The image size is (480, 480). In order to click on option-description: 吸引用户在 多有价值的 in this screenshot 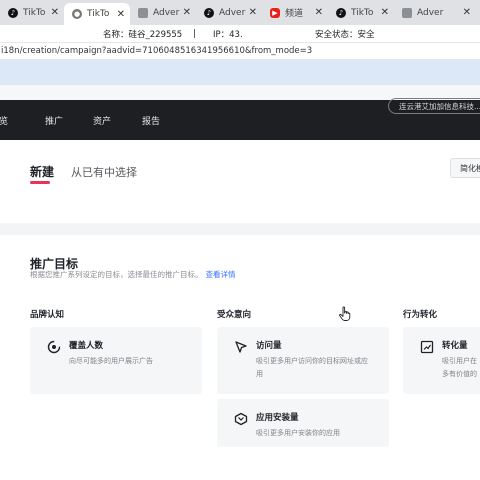, I will do `click(459, 368)`.